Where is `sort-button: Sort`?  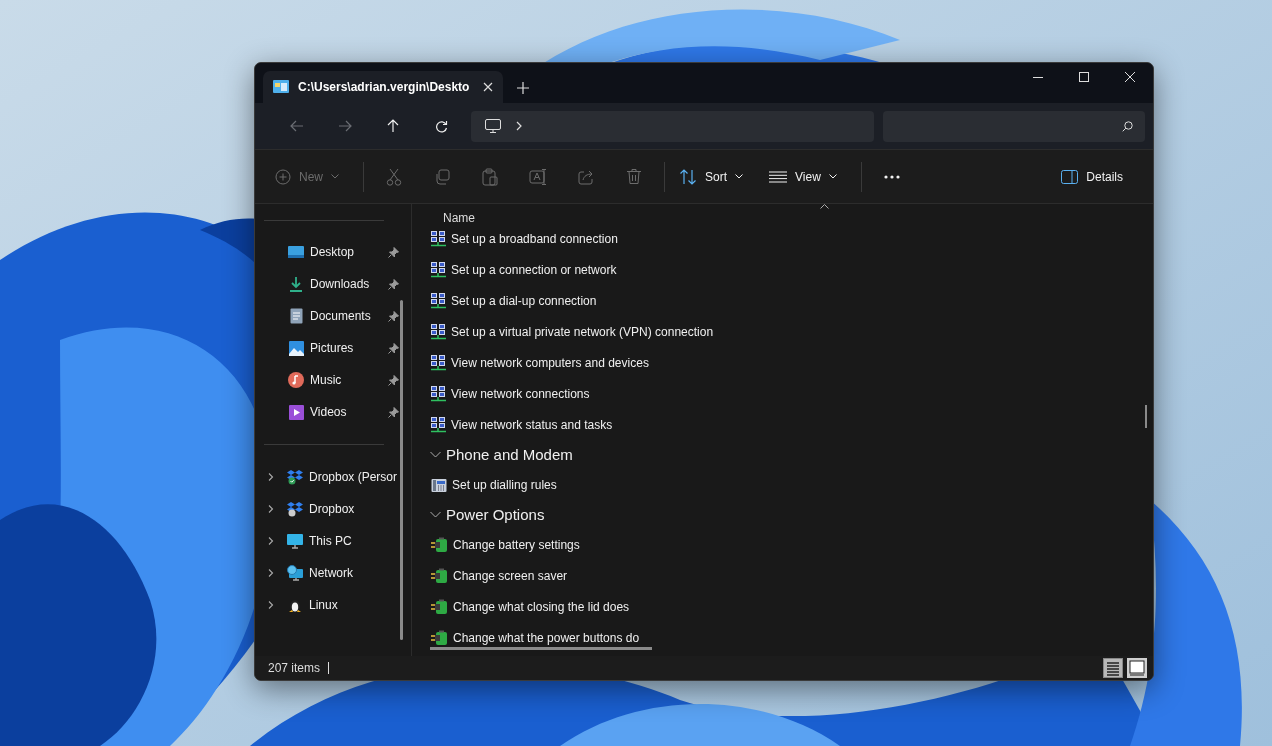 sort-button: Sort is located at coordinates (711, 176).